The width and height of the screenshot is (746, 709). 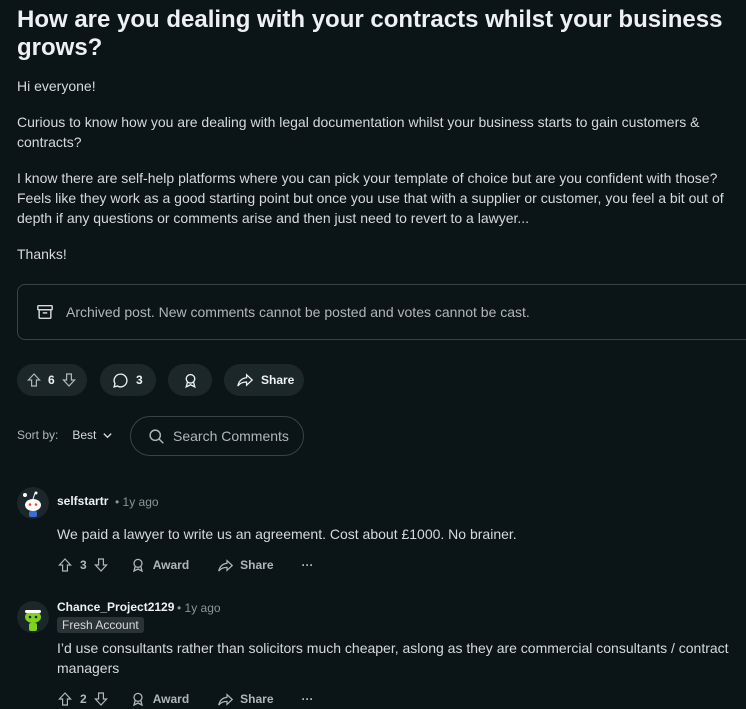 What do you see at coordinates (100, 625) in the screenshot?
I see `user-flair: Fresh Account` at bounding box center [100, 625].